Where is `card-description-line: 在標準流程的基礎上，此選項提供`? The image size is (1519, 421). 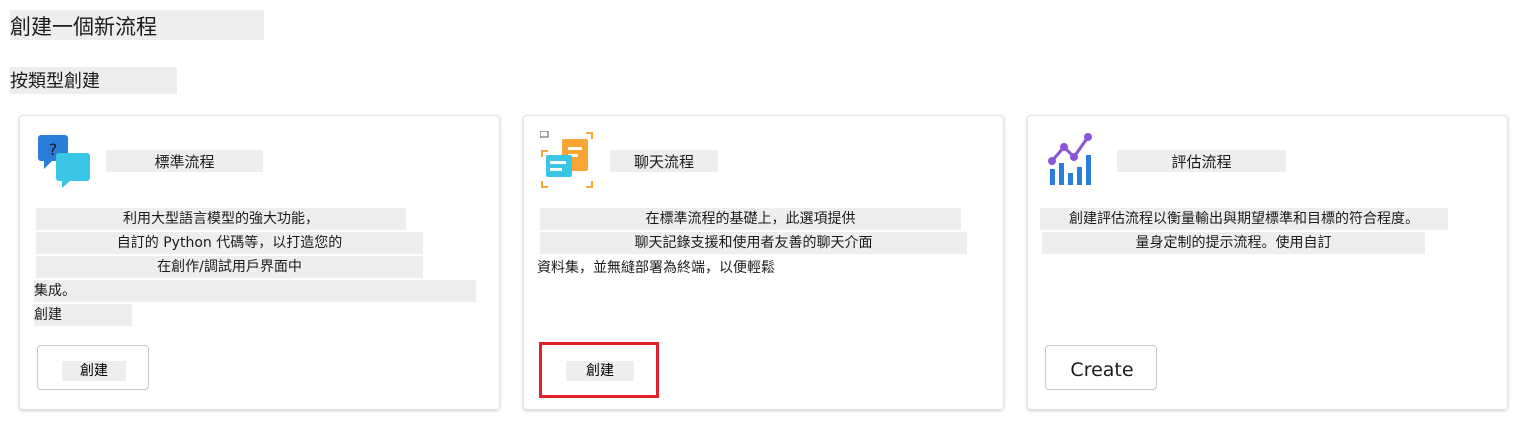 card-description-line: 在標準流程的基礎上，此選項提供 is located at coordinates (750, 219).